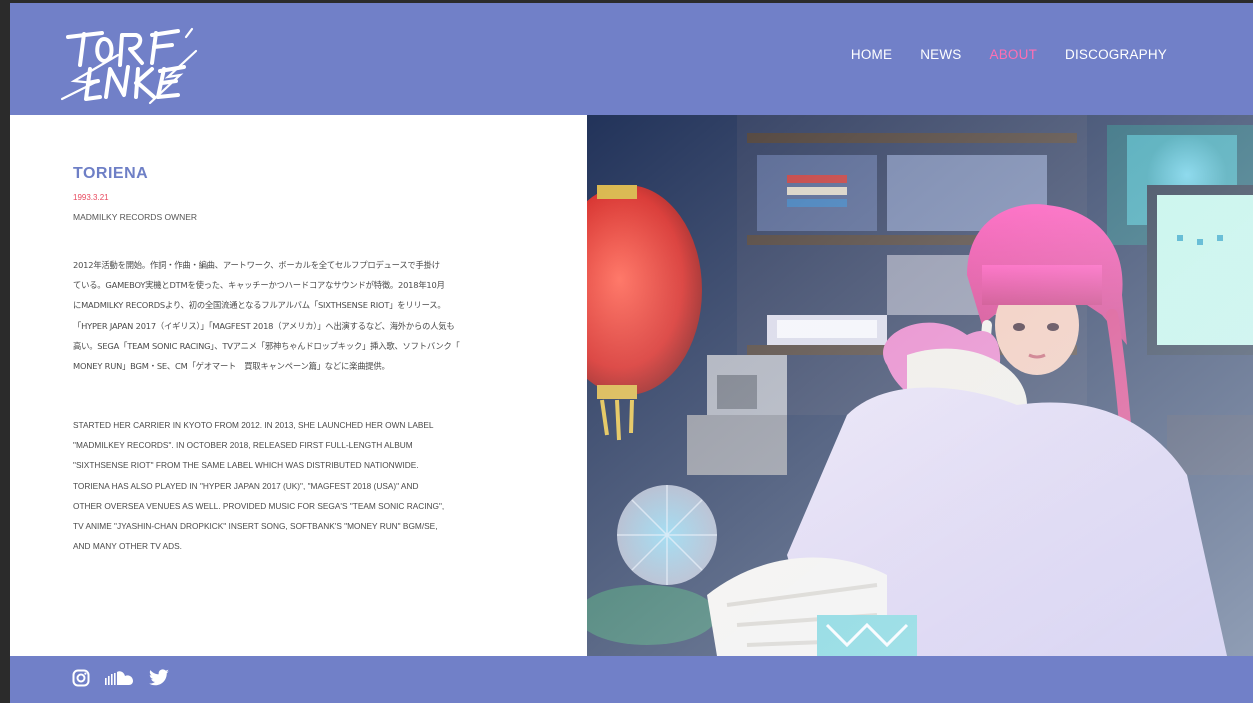 This screenshot has width=1253, height=703. I want to click on bio-en-line: AND MANY OTHER TV ADS., so click(127, 546).